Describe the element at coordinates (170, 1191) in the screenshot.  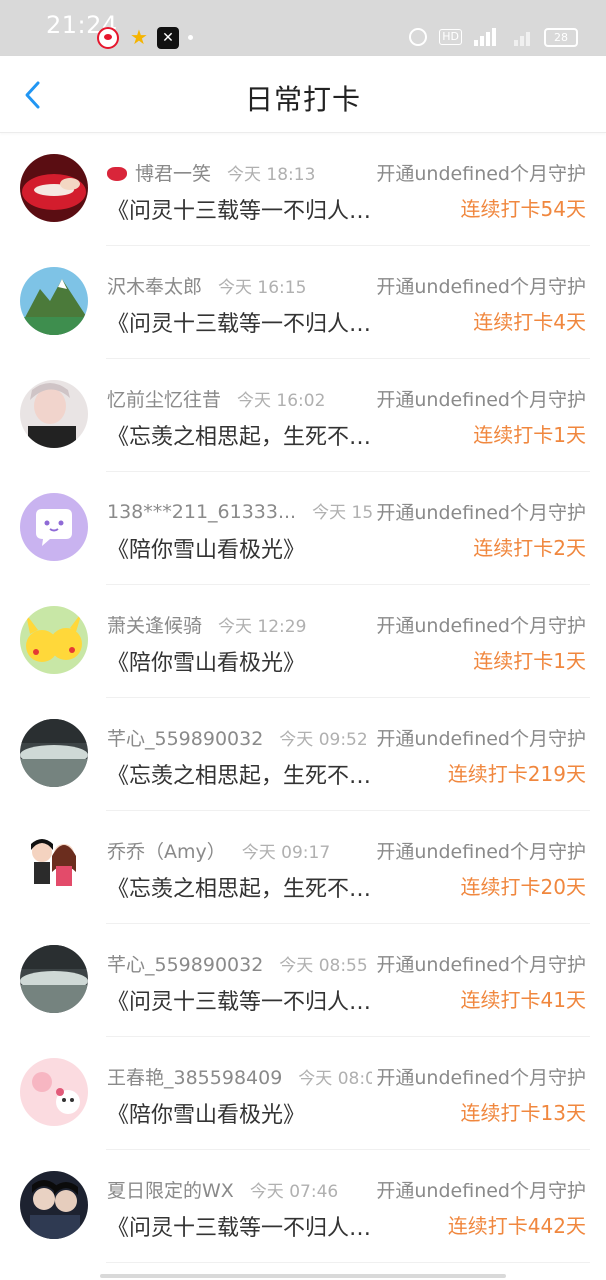
I see `user-name: 夏日限定的WX` at that location.